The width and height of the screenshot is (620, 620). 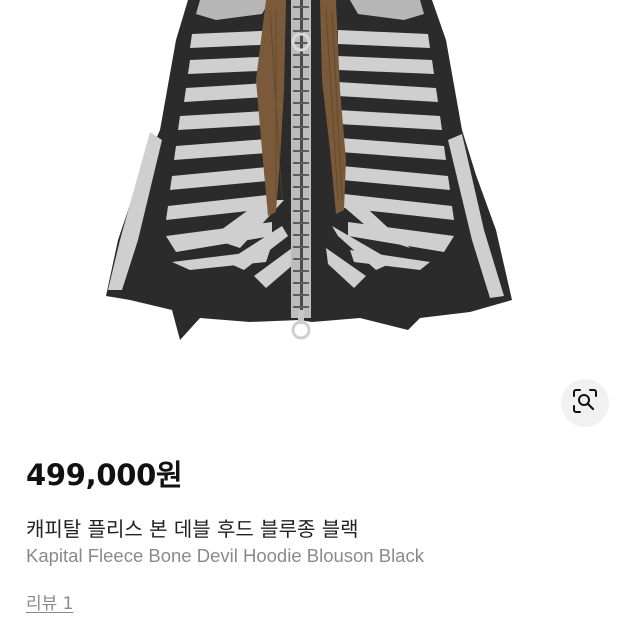 I want to click on product-price: 499,000원, so click(x=104, y=475).